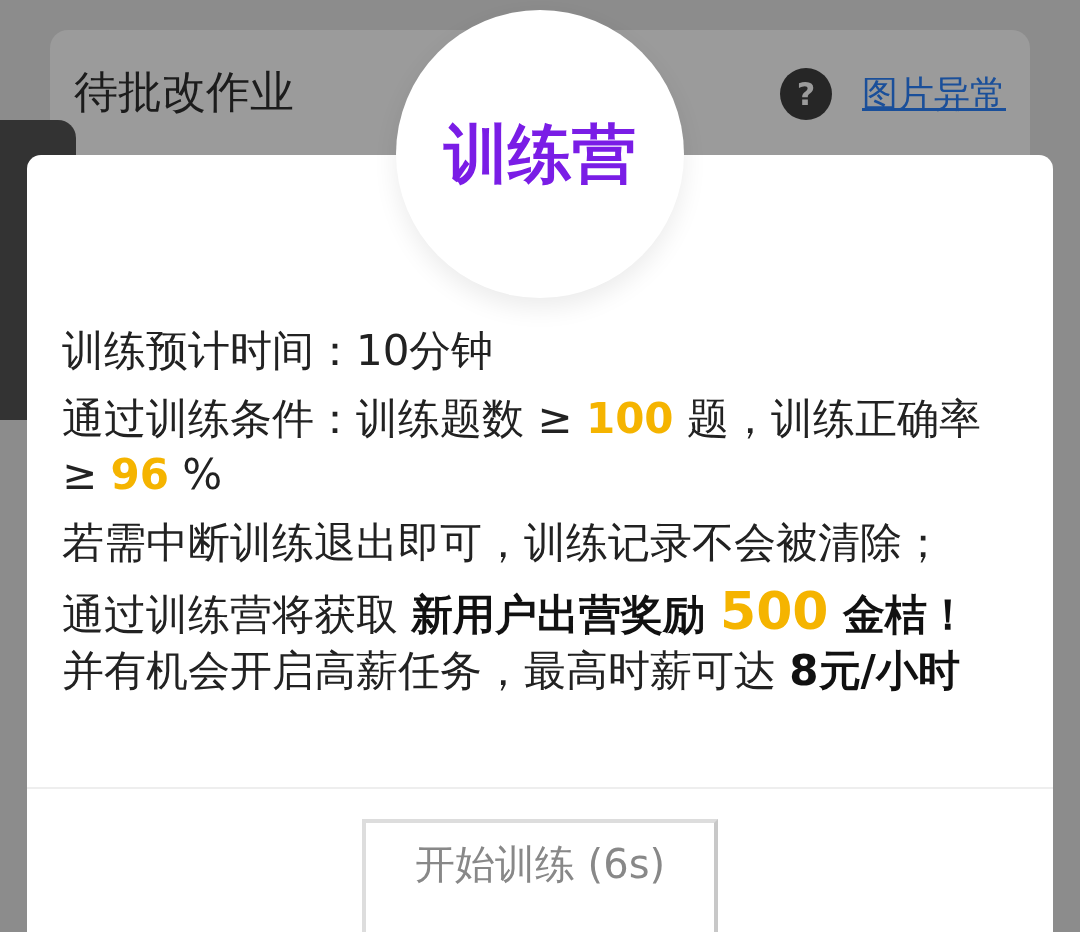 The image size is (1080, 932). Describe the element at coordinates (806, 94) in the screenshot. I see `help-icon: ?` at that location.